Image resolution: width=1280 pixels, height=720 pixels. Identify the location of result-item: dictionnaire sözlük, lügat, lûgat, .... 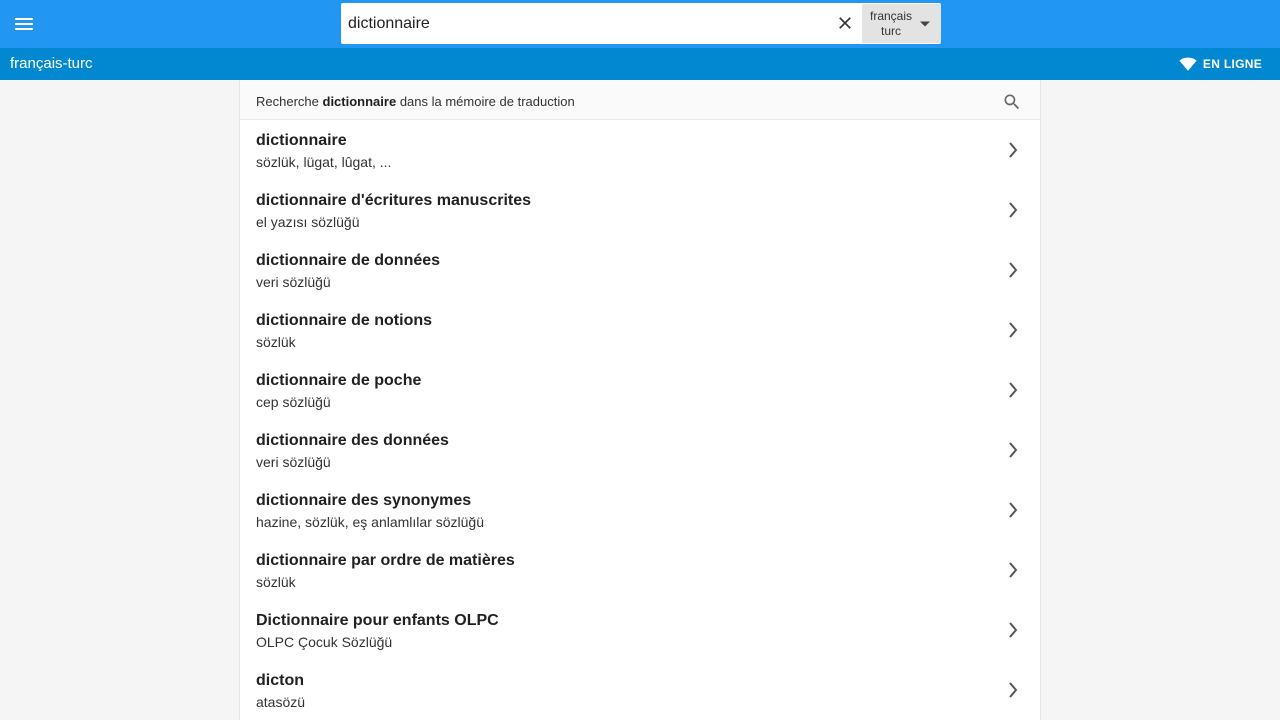
(640, 150).